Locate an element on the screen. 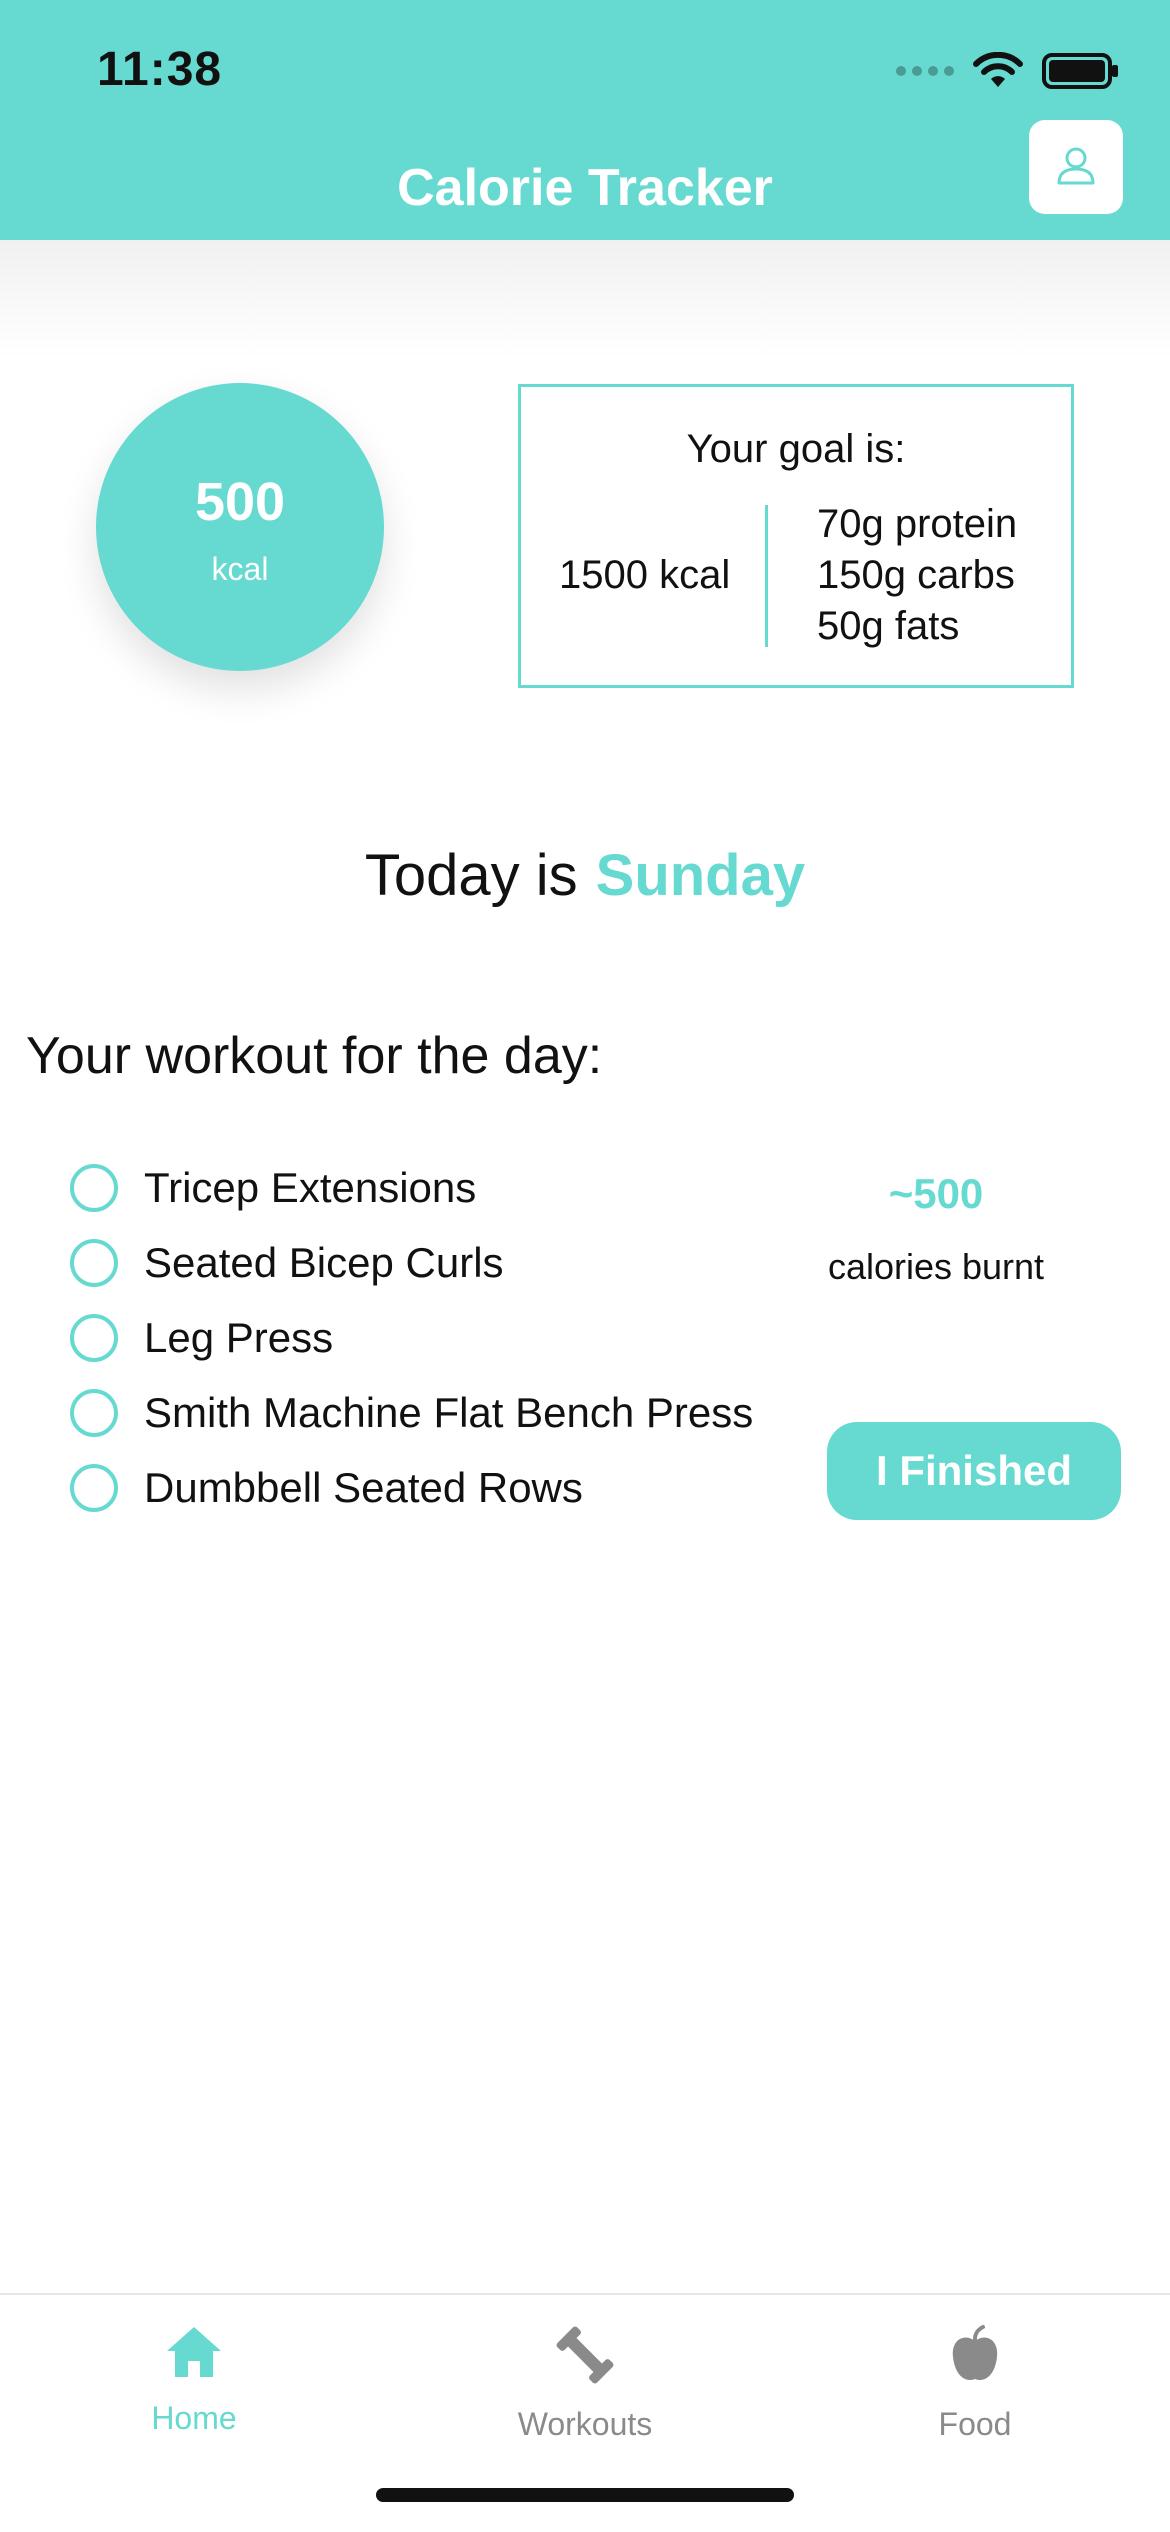 The height and width of the screenshot is (2532, 1170). tab-home: Home is located at coordinates (194, 2380).